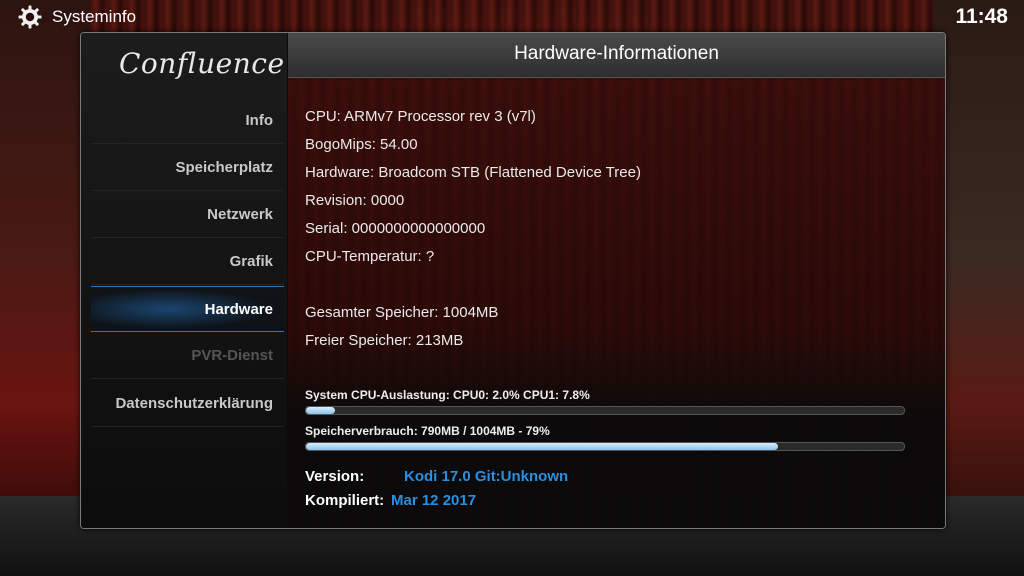 This screenshot has width=1024, height=576. What do you see at coordinates (370, 256) in the screenshot?
I see `info-cpu-temperature: CPU-Temperatur: ?` at bounding box center [370, 256].